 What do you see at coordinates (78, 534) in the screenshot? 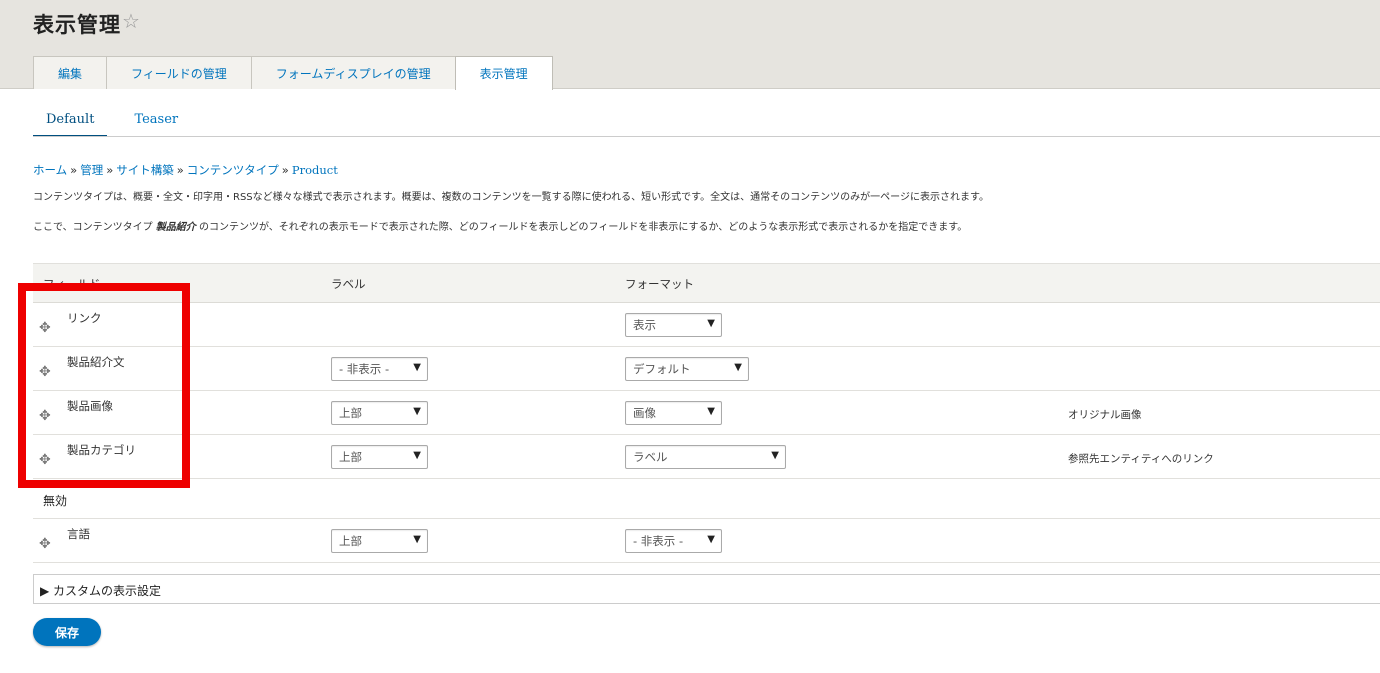
I see `field-name: 言語` at bounding box center [78, 534].